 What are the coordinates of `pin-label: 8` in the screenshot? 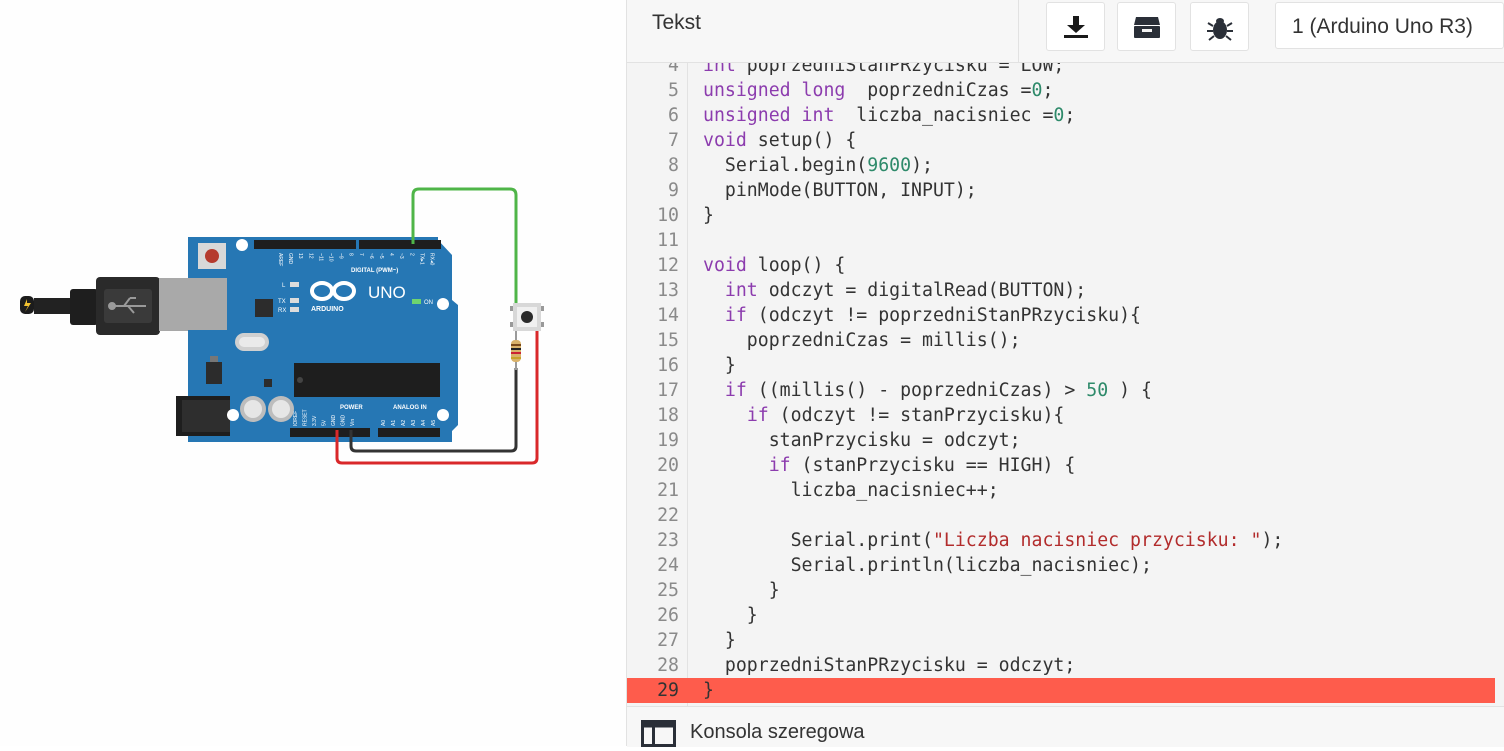 It's located at (351, 254).